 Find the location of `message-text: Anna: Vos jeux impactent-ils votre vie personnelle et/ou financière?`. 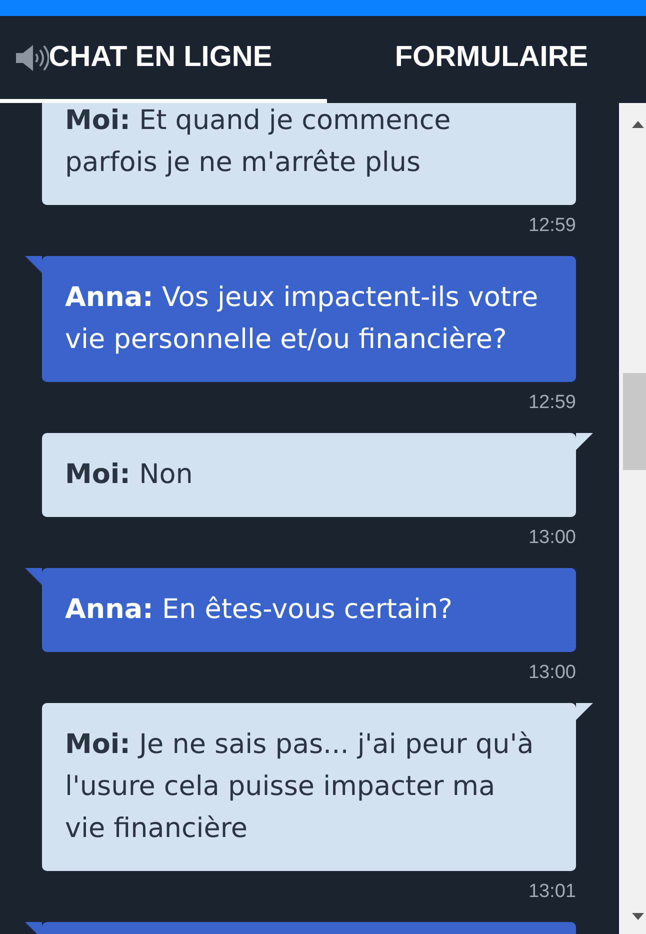

message-text: Anna: Vos jeux impactent-ils votre vie personnelle et/ou financière? is located at coordinates (302, 319).